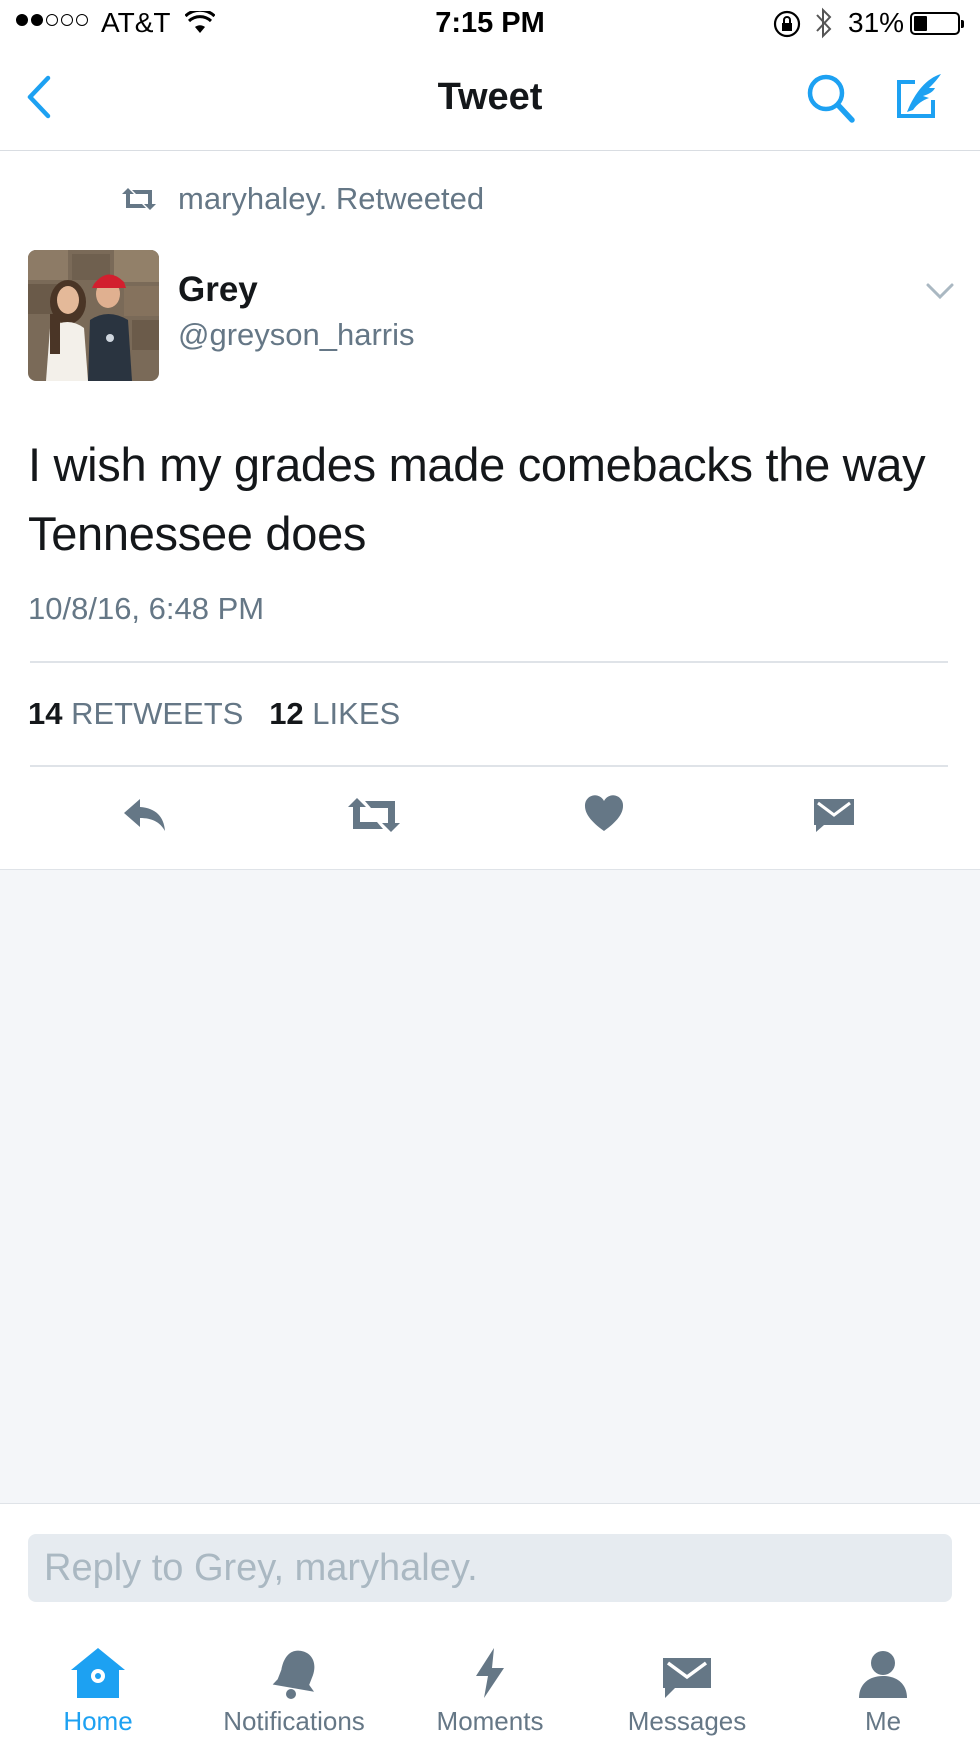  Describe the element at coordinates (296, 335) in the screenshot. I see `author-handle: @greyson_harris` at that location.